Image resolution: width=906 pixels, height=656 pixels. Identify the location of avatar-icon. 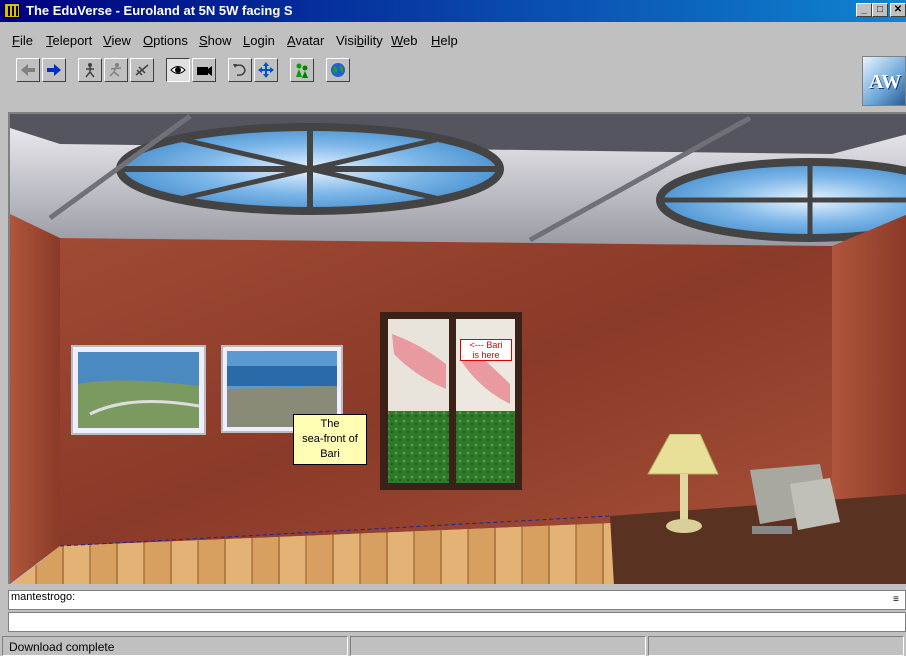
(302, 70).